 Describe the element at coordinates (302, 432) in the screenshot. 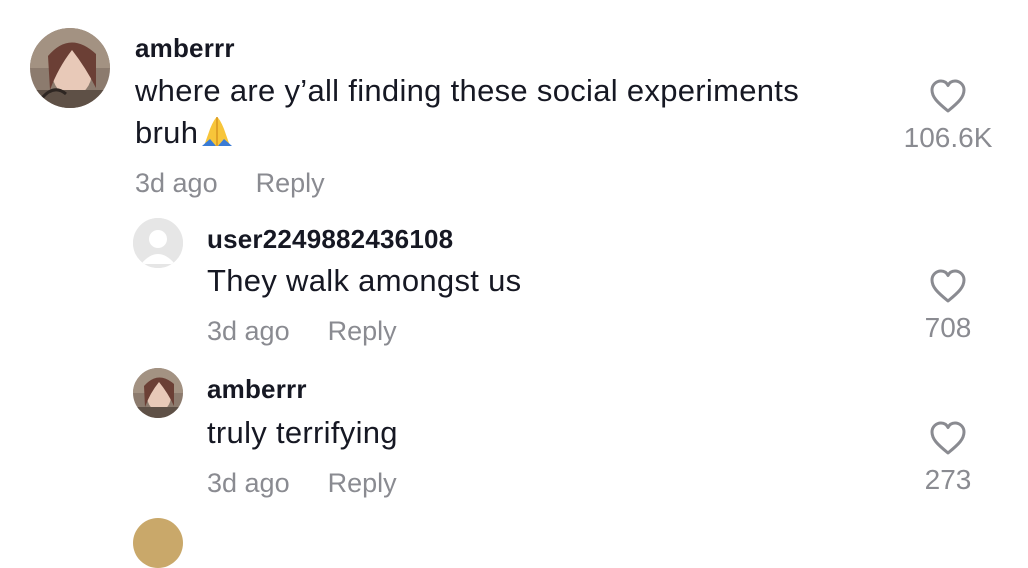

I see `comment-text: truly terrifying` at that location.